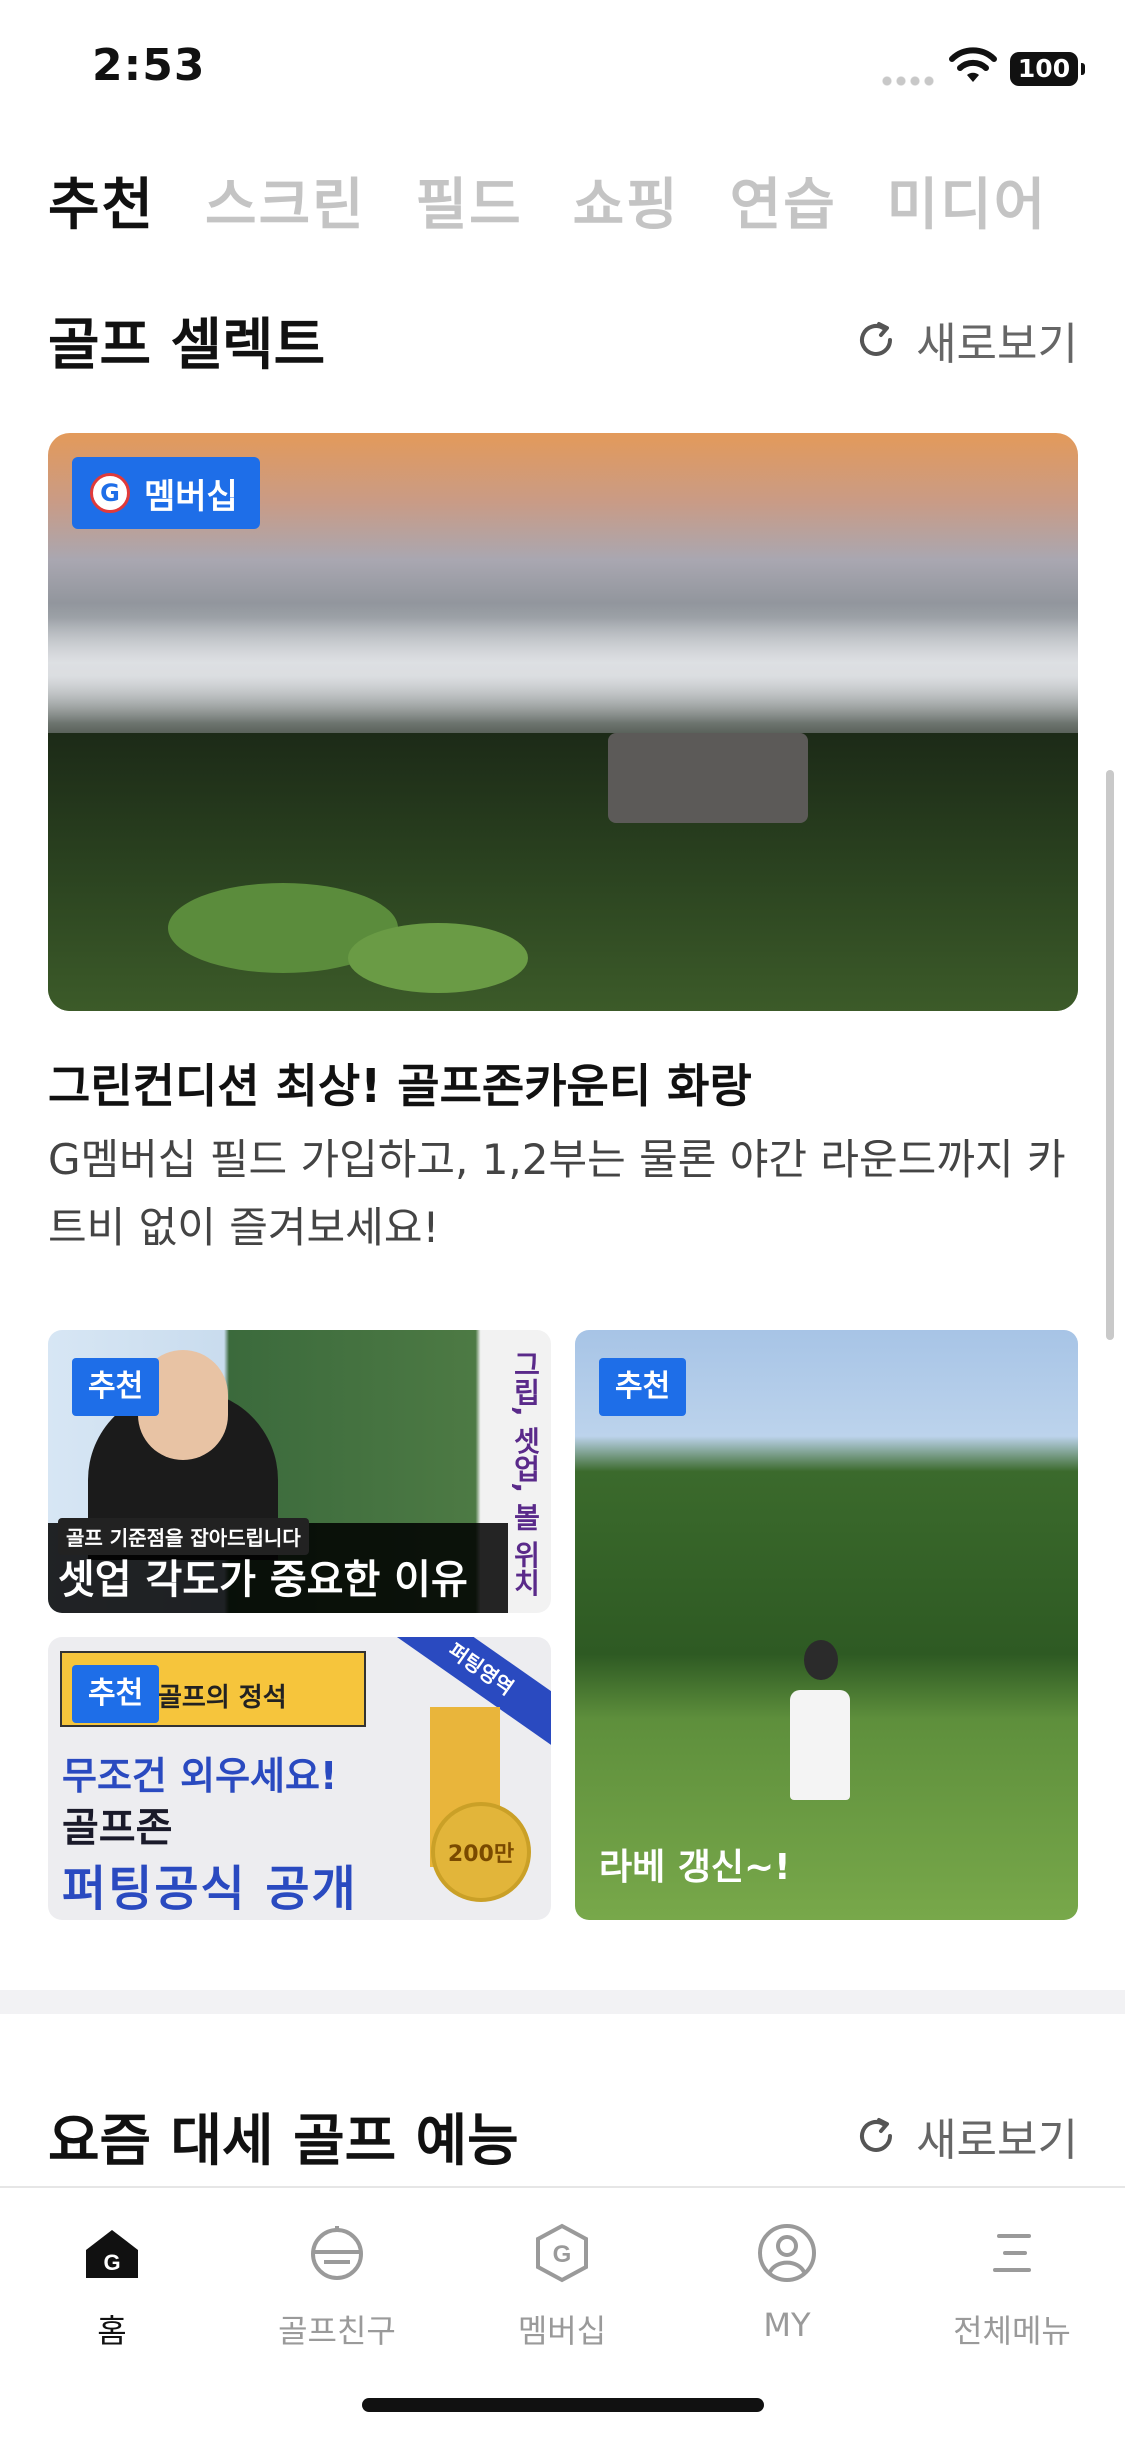  Describe the element at coordinates (547, 200) in the screenshot. I see `category-tabs: 추천 스크린 필드 쇼핑 연습 미디어` at that location.